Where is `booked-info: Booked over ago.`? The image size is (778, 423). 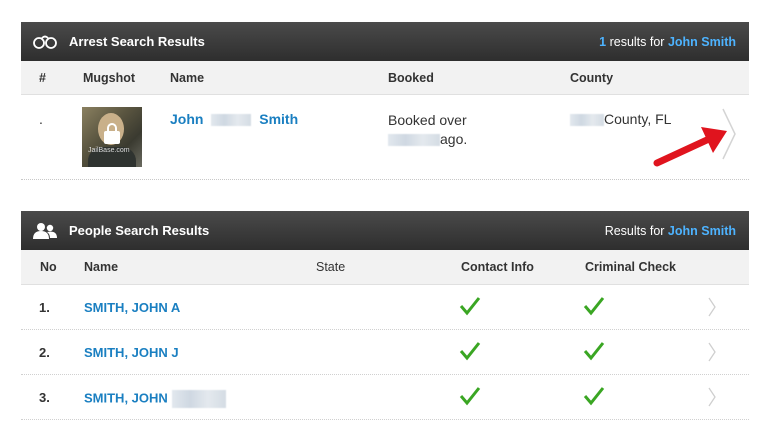 booked-info: Booked over ago. is located at coordinates (427, 130).